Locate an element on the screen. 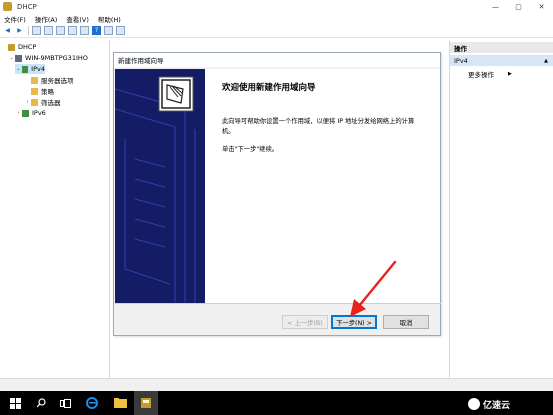 The image size is (553, 415). minimize-button: — is located at coordinates (495, 6).